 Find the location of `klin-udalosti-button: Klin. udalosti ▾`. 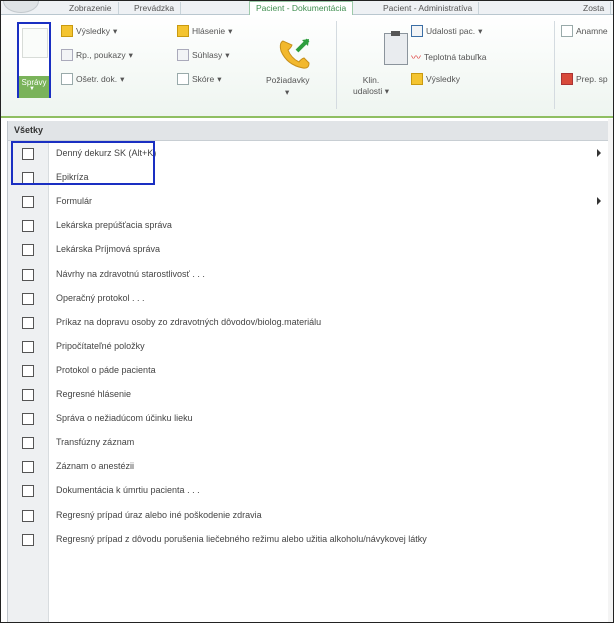

klin-udalosti-button: Klin. udalosti ▾ is located at coordinates (371, 86).